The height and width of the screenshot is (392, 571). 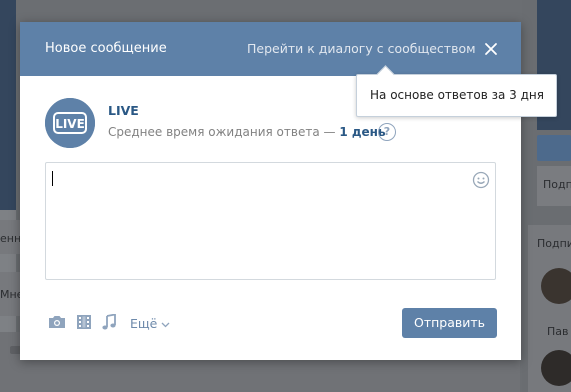 What do you see at coordinates (109, 321) in the screenshot?
I see `music-icon` at bounding box center [109, 321].